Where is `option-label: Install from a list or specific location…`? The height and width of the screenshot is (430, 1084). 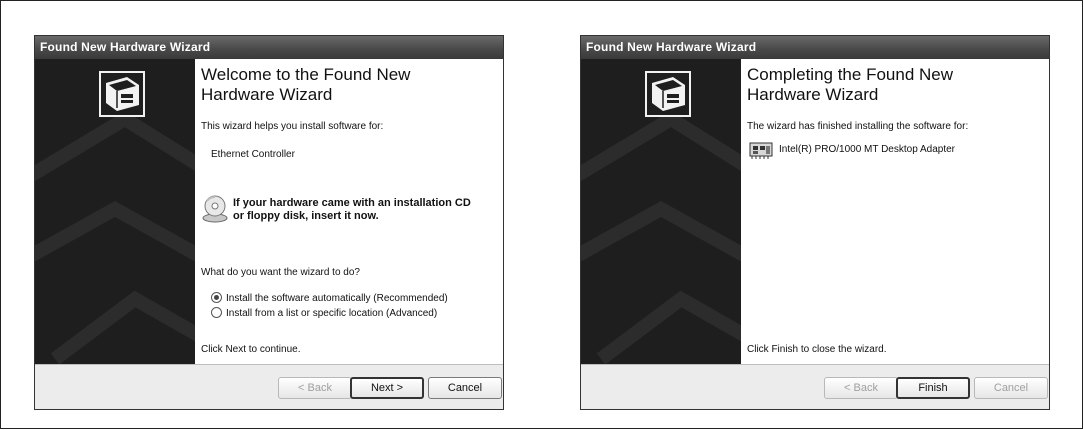
option-label: Install from a list or specific location… is located at coordinates (332, 313).